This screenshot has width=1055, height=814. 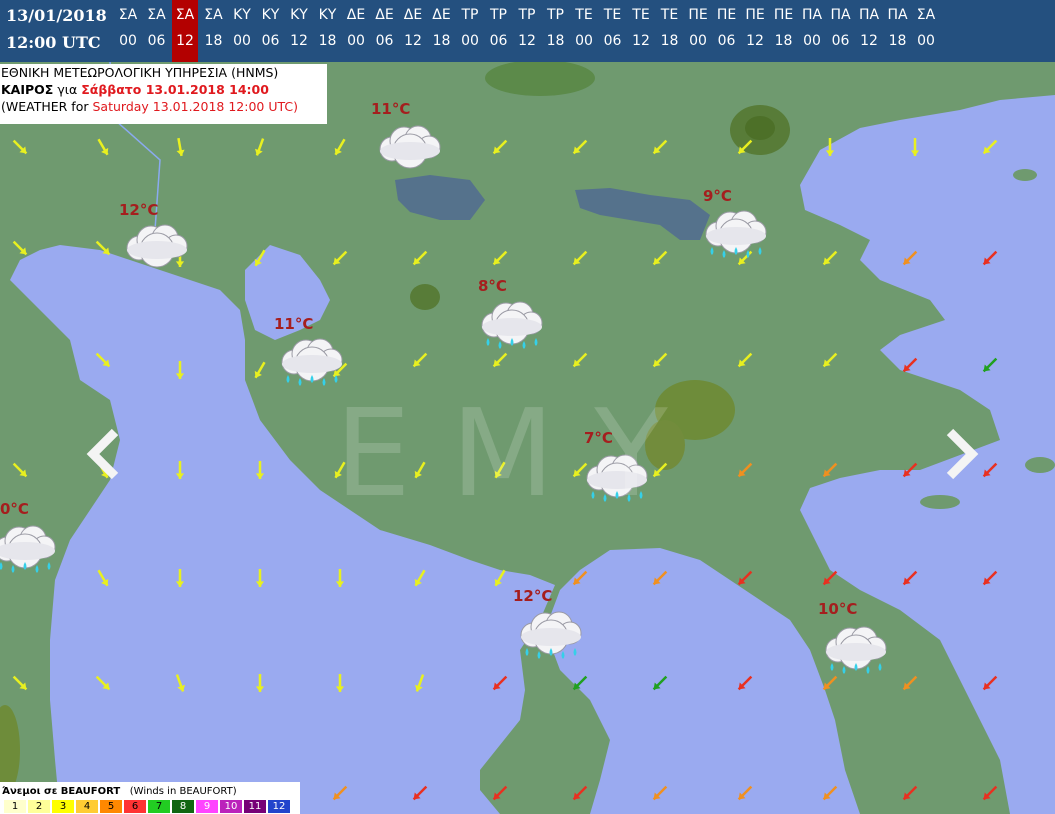 I want to click on next-arrow-icon, so click(x=960, y=454).